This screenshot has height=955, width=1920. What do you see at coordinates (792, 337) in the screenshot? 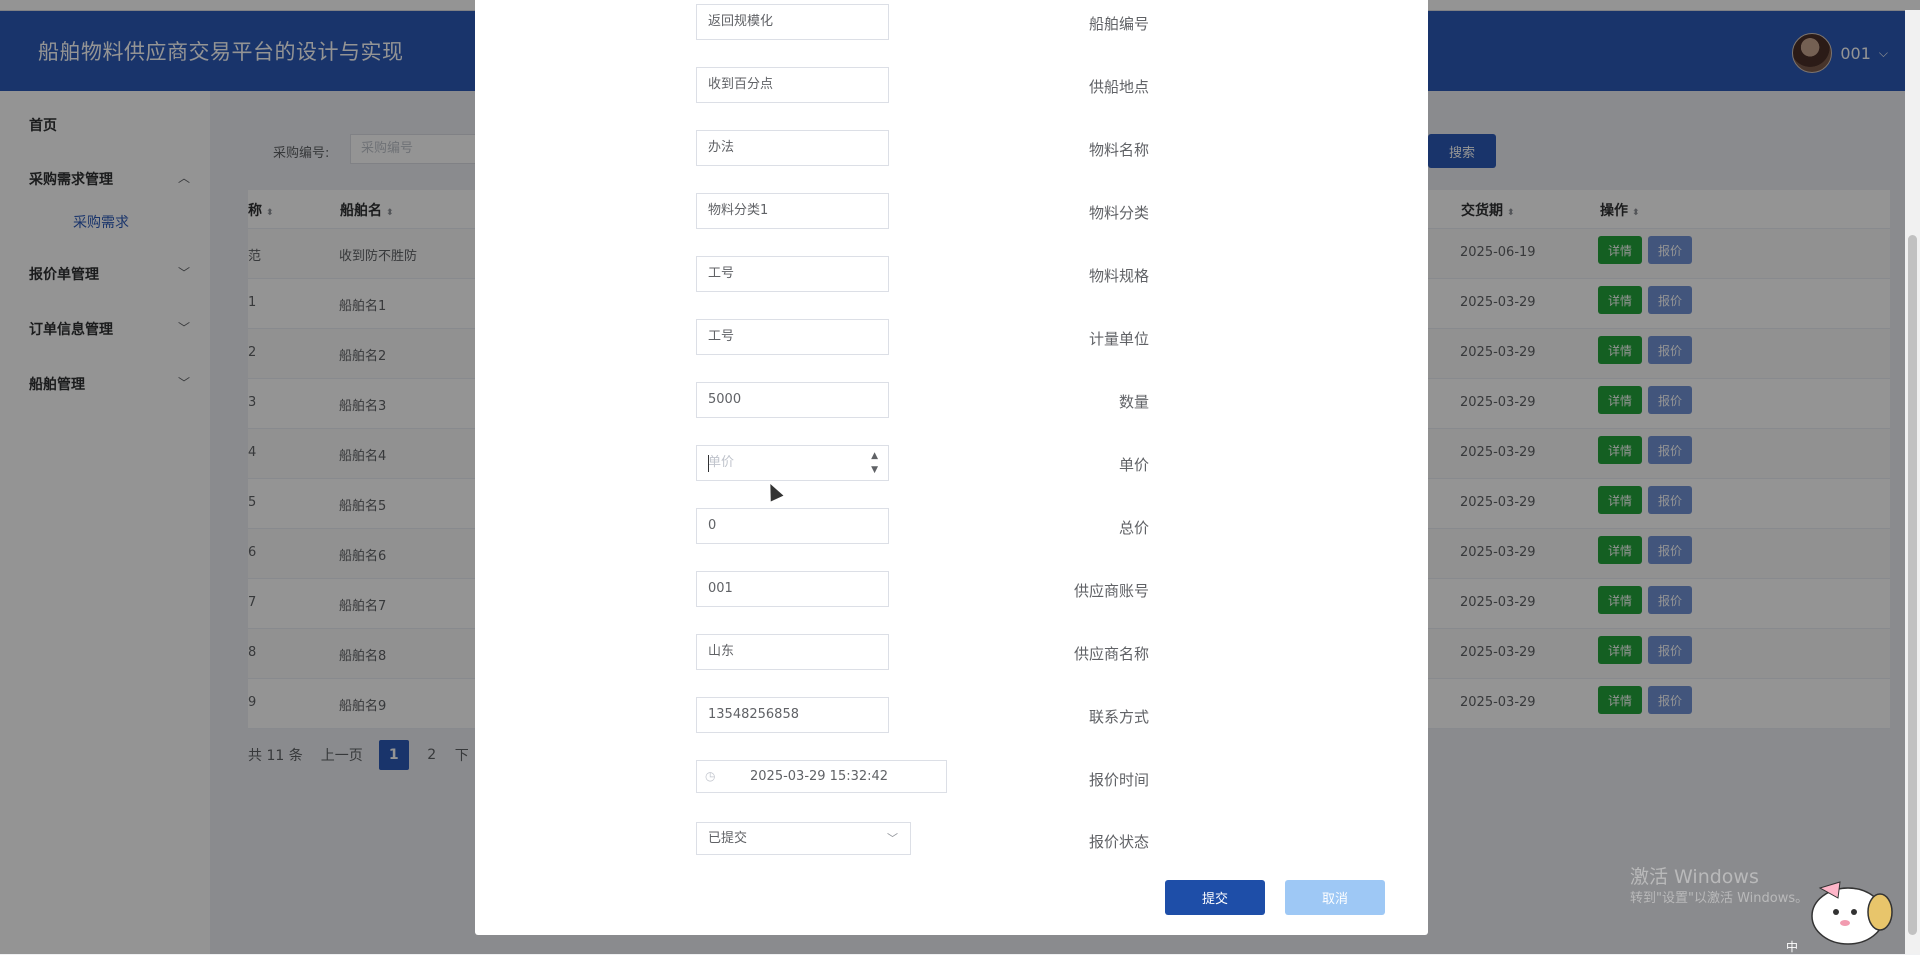
I see `unit-input: 工号` at bounding box center [792, 337].